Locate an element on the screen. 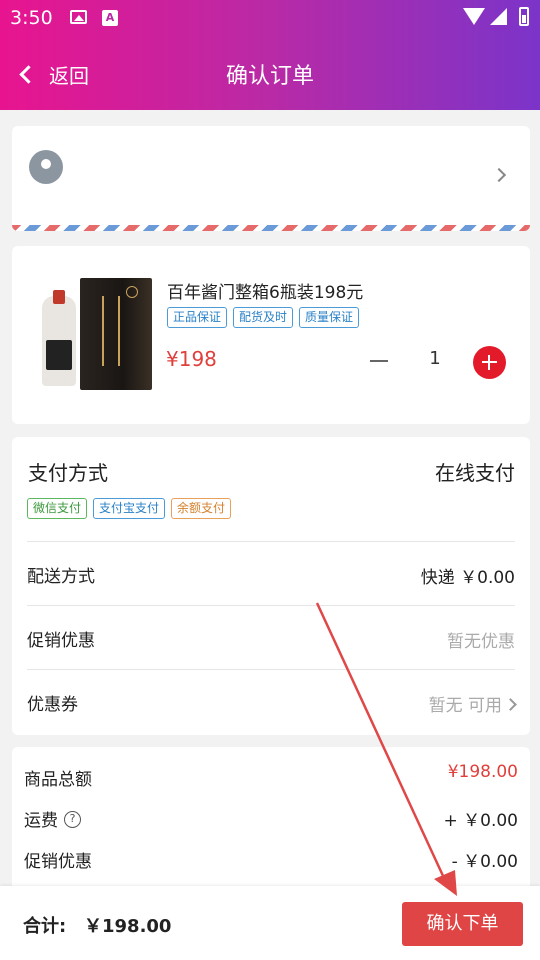 The width and height of the screenshot is (540, 960). quantity-decrease-button is located at coordinates (379, 361).